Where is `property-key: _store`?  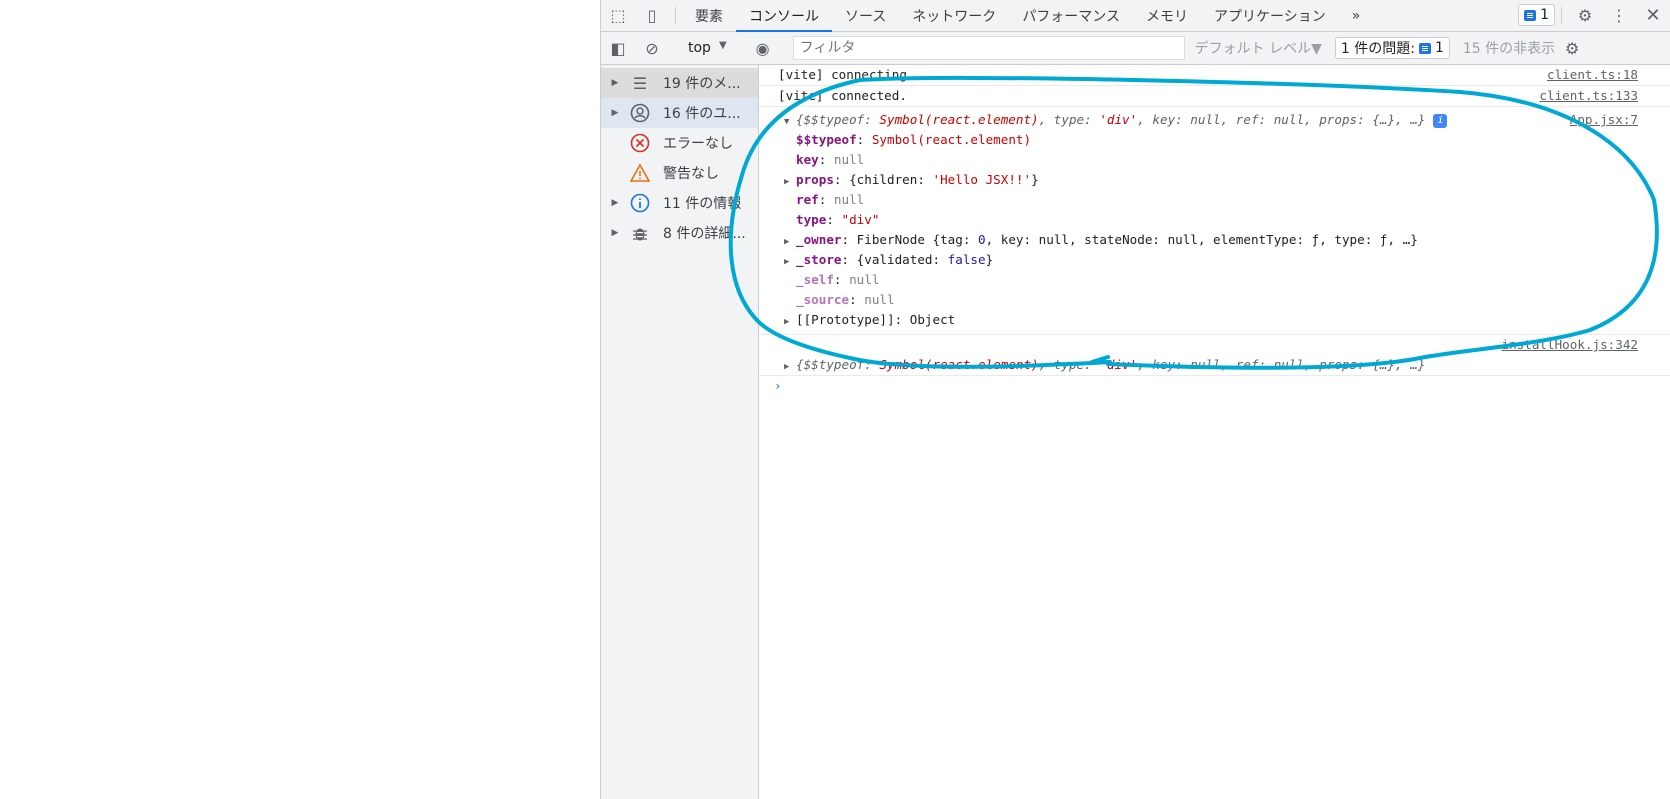 property-key: _store is located at coordinates (819, 259).